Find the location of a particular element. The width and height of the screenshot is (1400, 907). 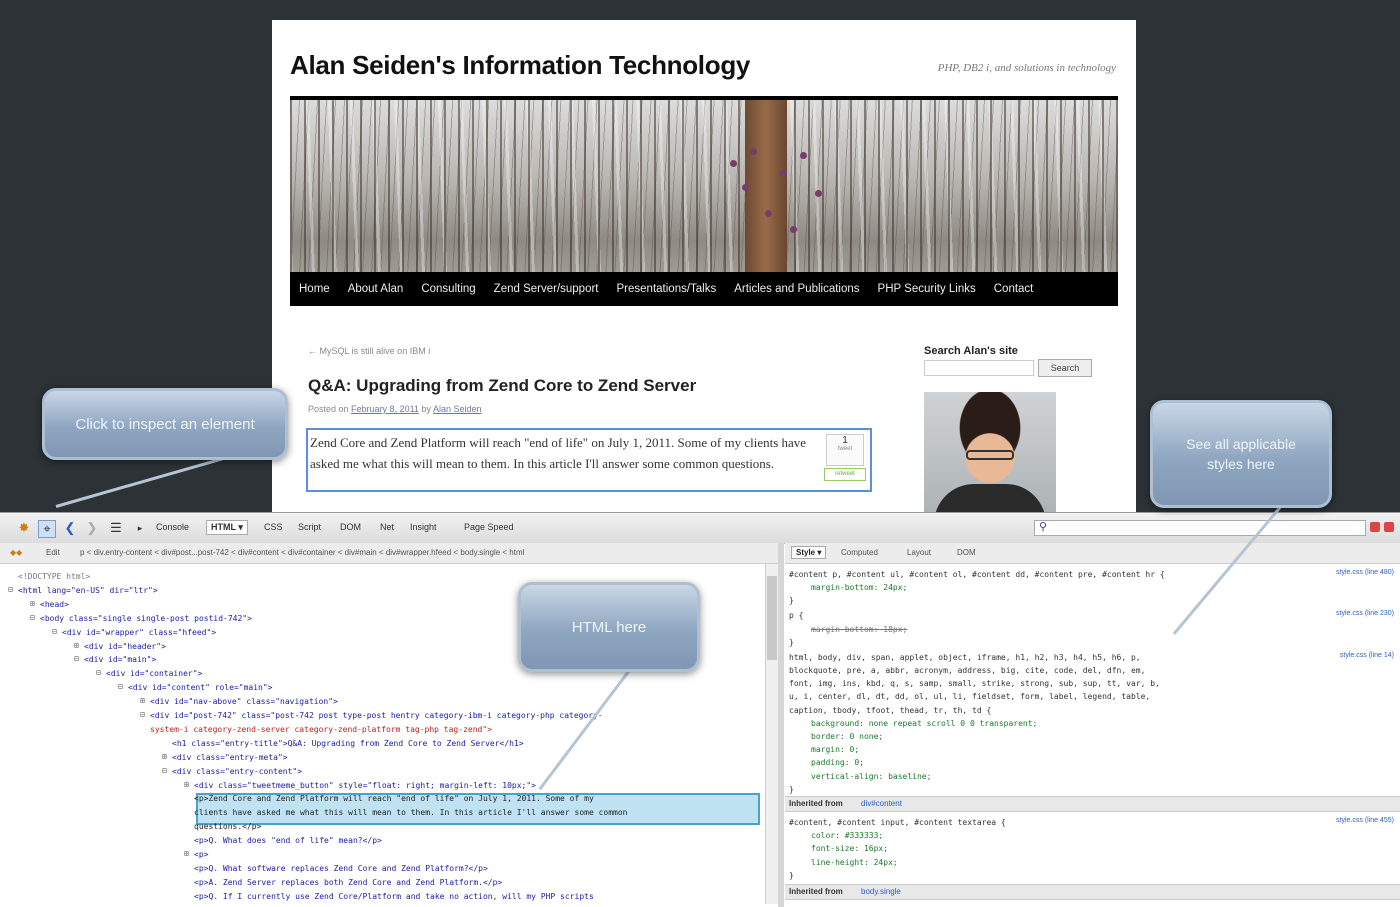

inherited-selector-link: div#content is located at coordinates (881, 804).